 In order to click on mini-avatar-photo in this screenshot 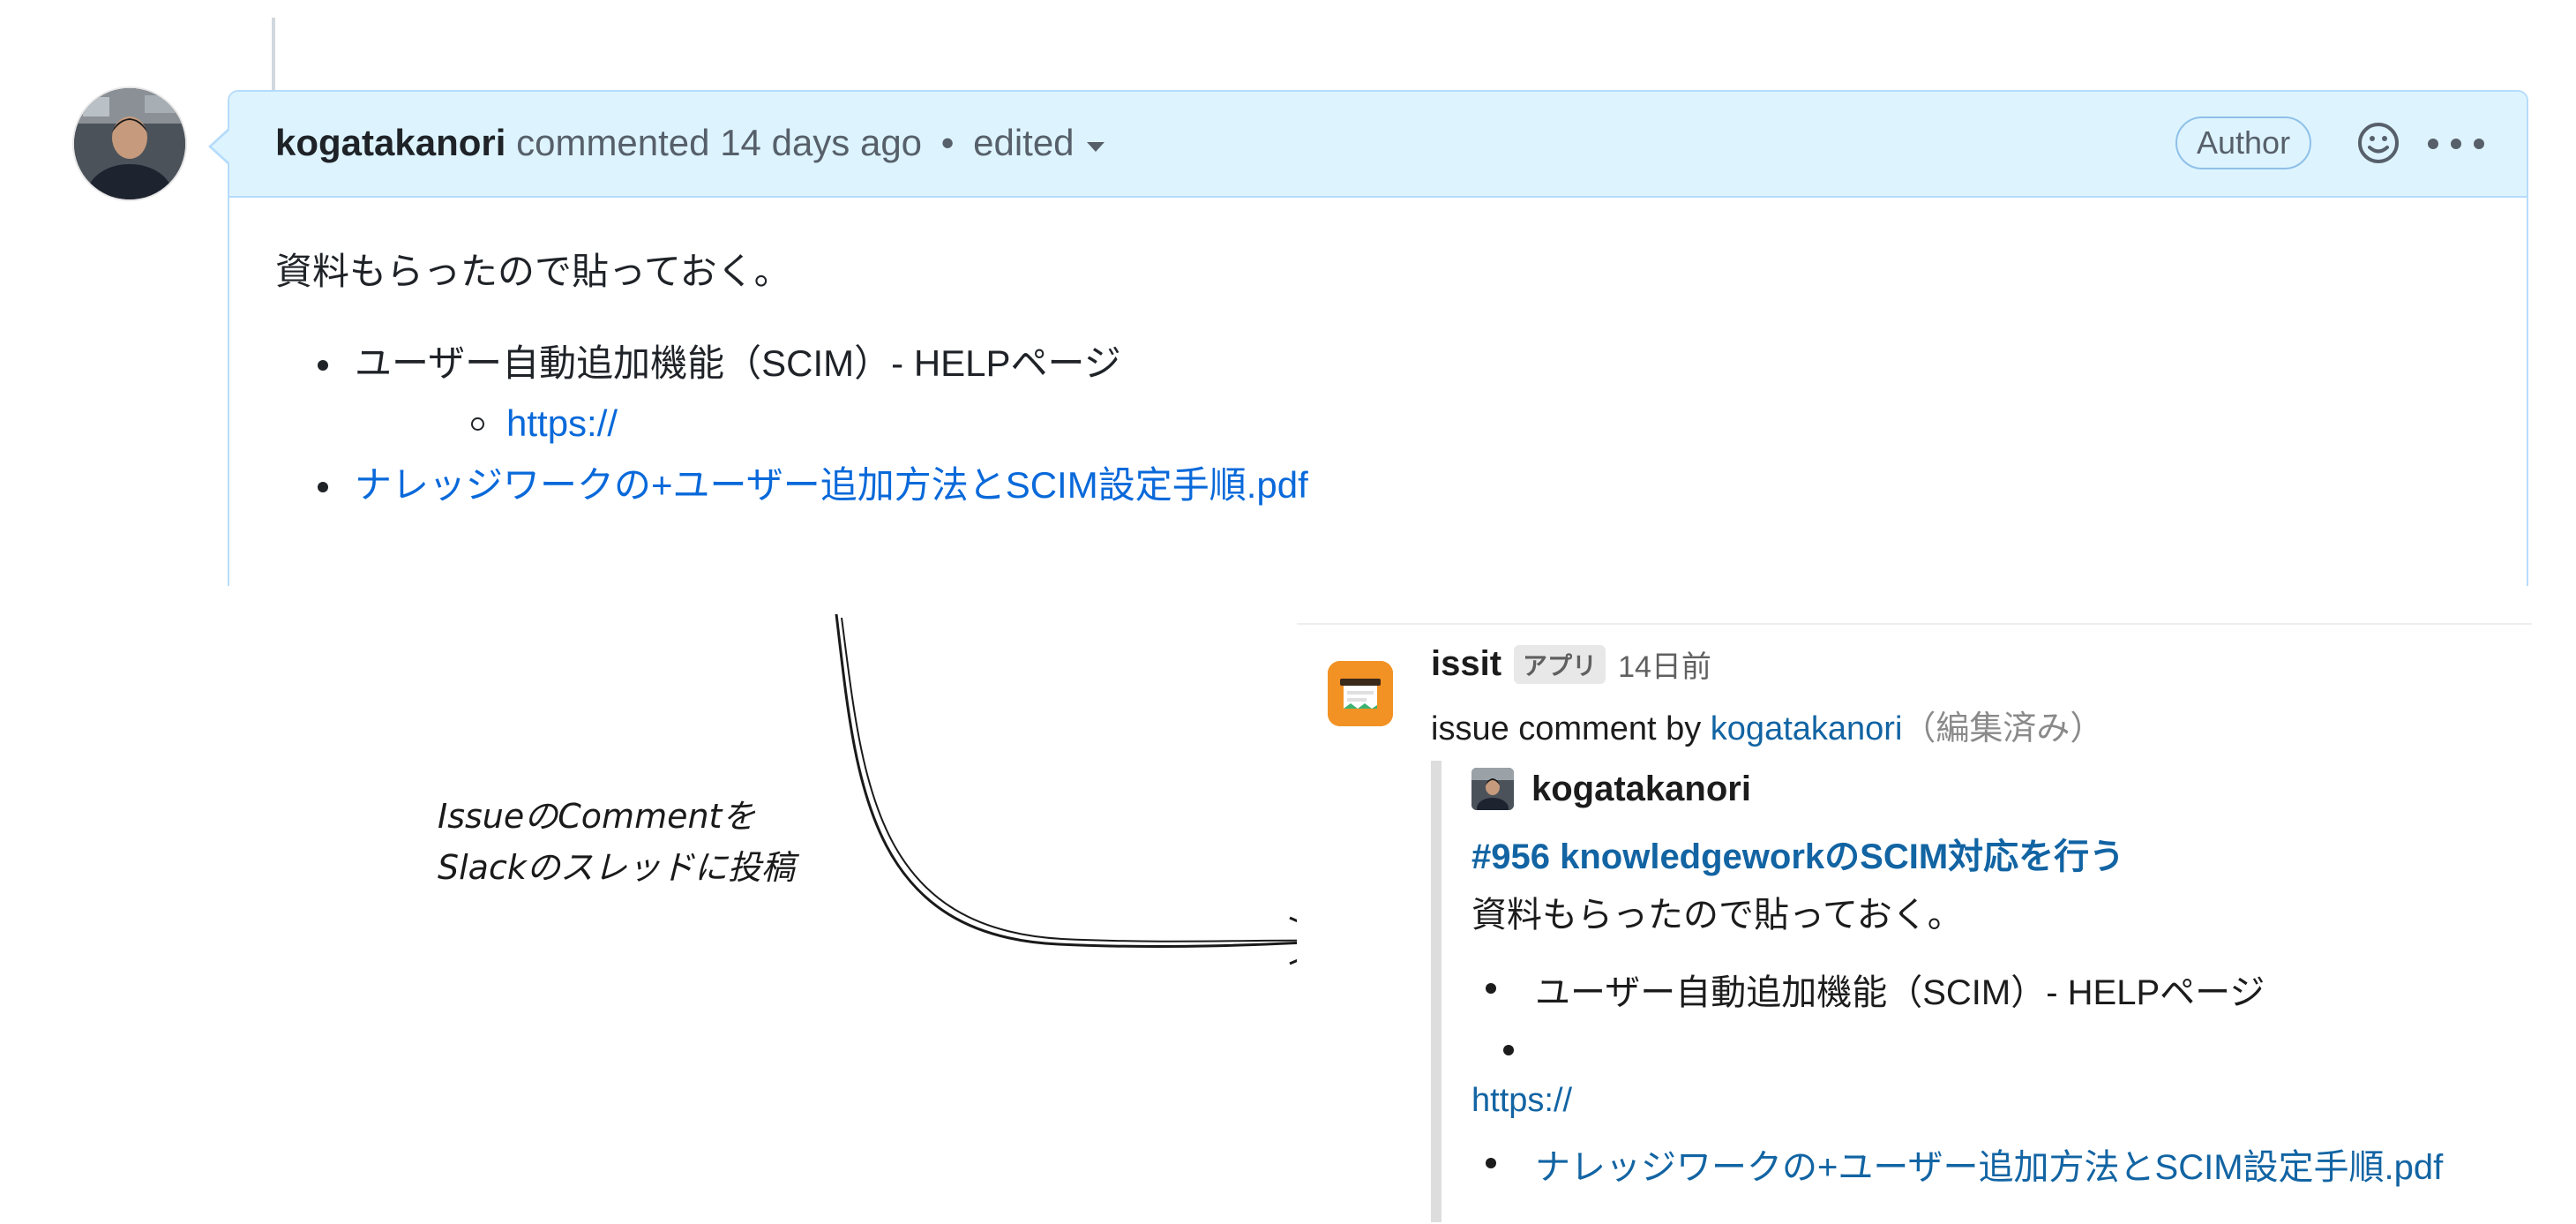, I will do `click(1493, 789)`.